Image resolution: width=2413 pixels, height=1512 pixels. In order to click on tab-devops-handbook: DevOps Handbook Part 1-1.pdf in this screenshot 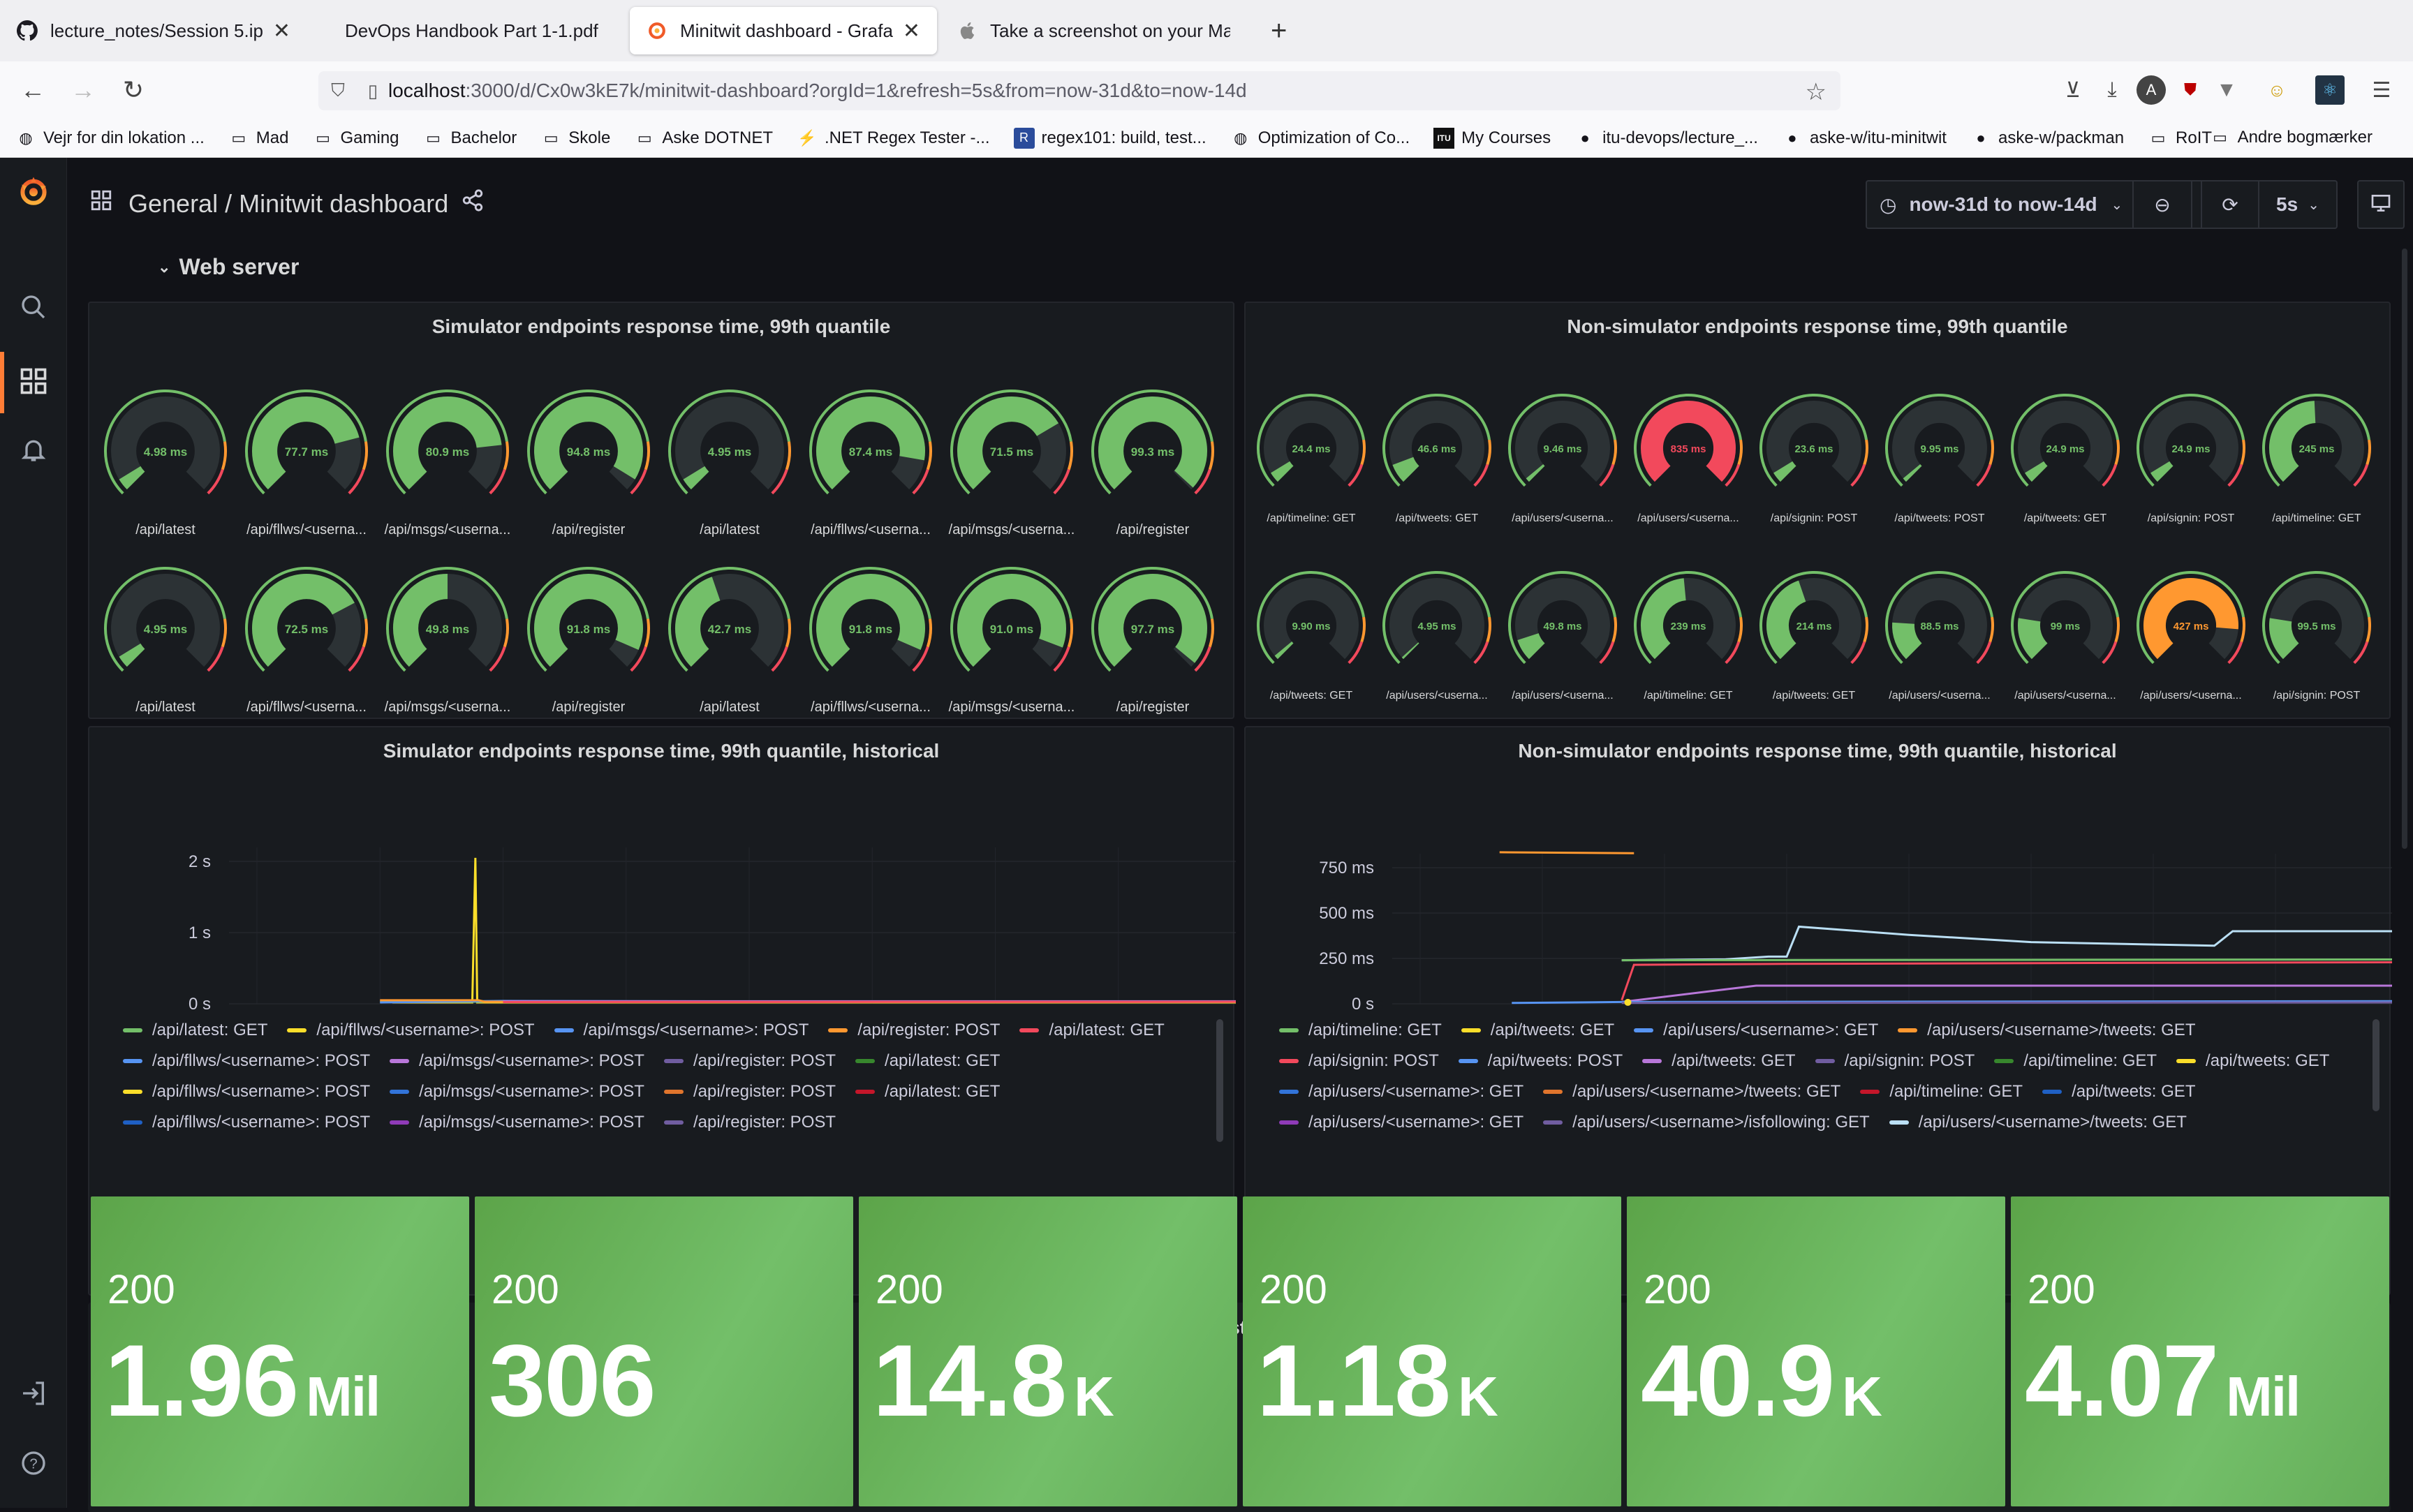, I will do `click(465, 30)`.